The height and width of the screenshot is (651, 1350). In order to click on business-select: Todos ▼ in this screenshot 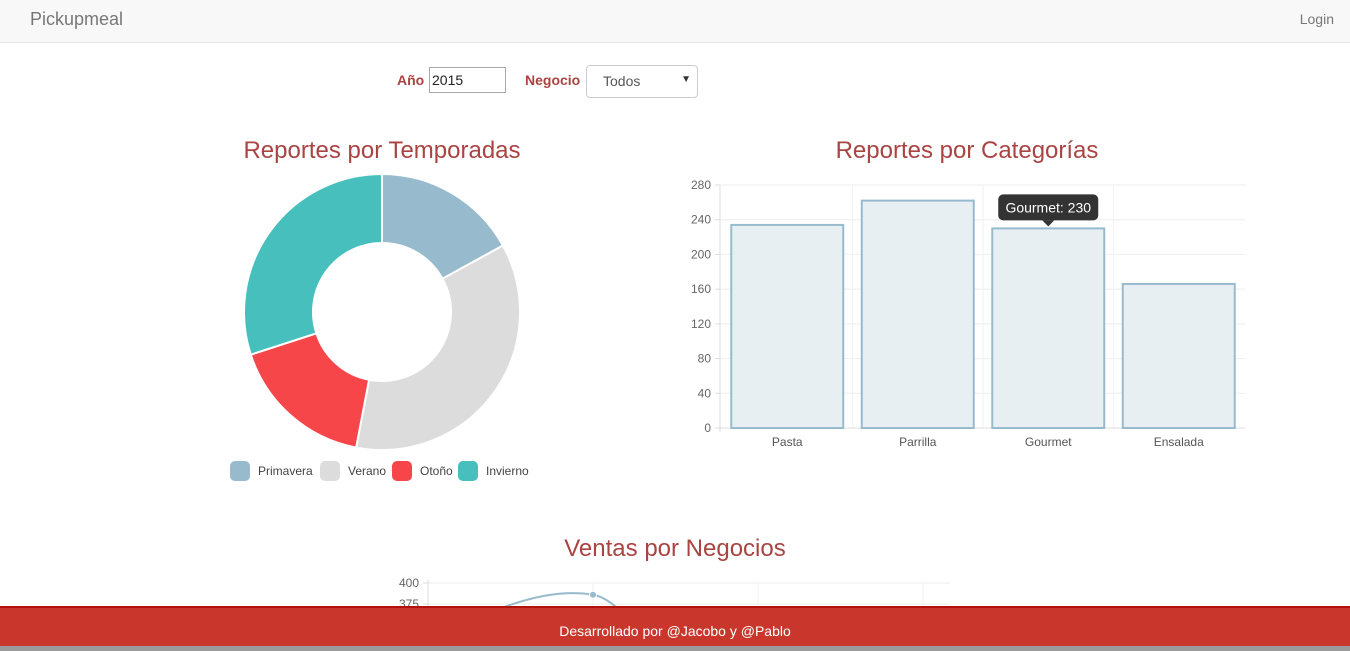, I will do `click(642, 81)`.